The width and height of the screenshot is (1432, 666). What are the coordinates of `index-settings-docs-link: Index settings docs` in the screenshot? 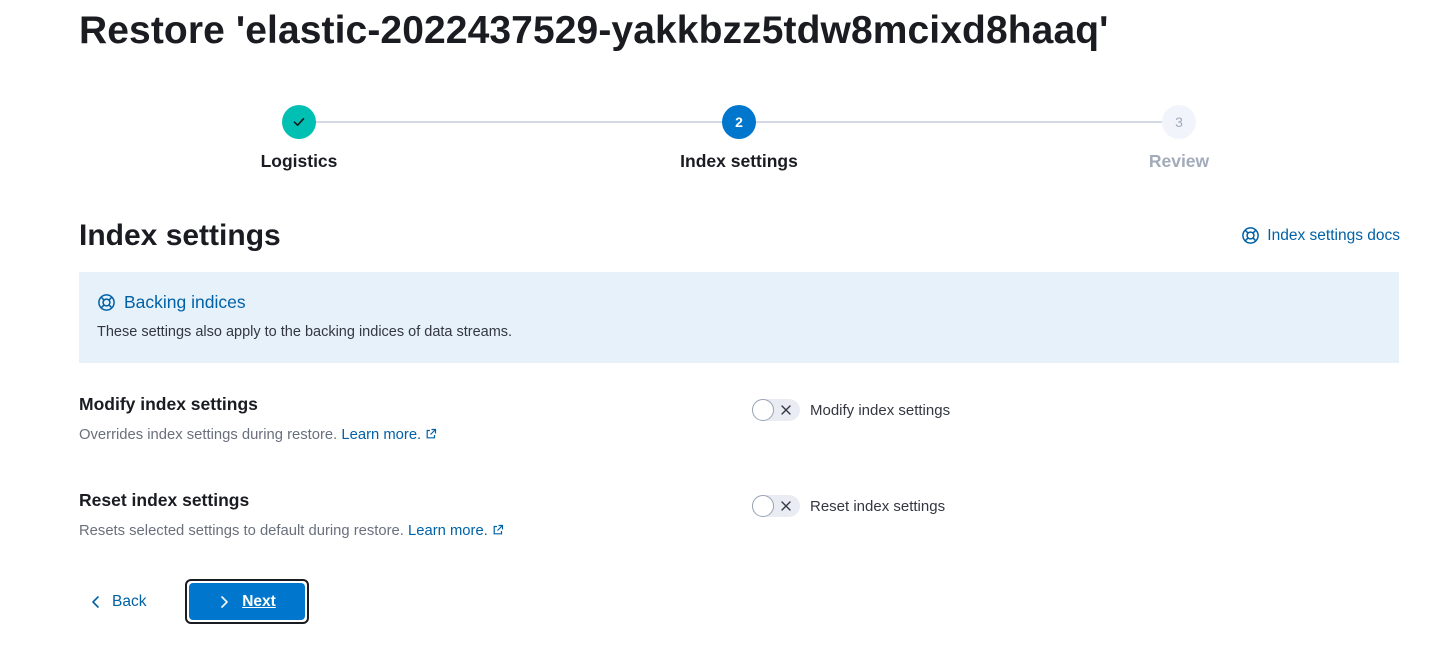 It's located at (1320, 235).